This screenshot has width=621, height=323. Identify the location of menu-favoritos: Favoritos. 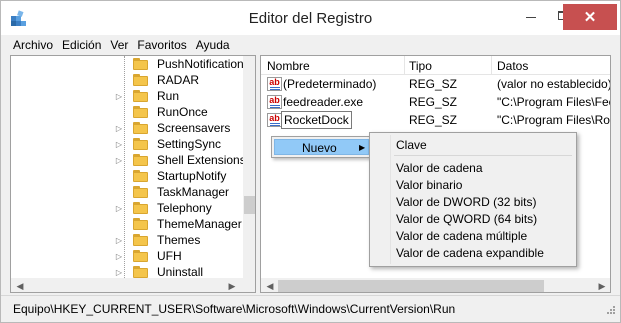
(161, 45).